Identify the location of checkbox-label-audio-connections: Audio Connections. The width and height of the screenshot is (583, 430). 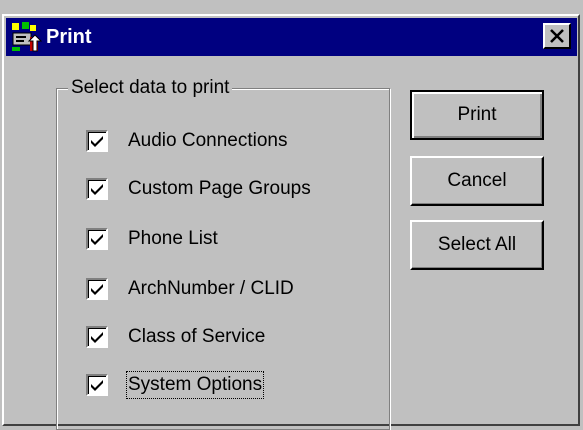
(208, 140).